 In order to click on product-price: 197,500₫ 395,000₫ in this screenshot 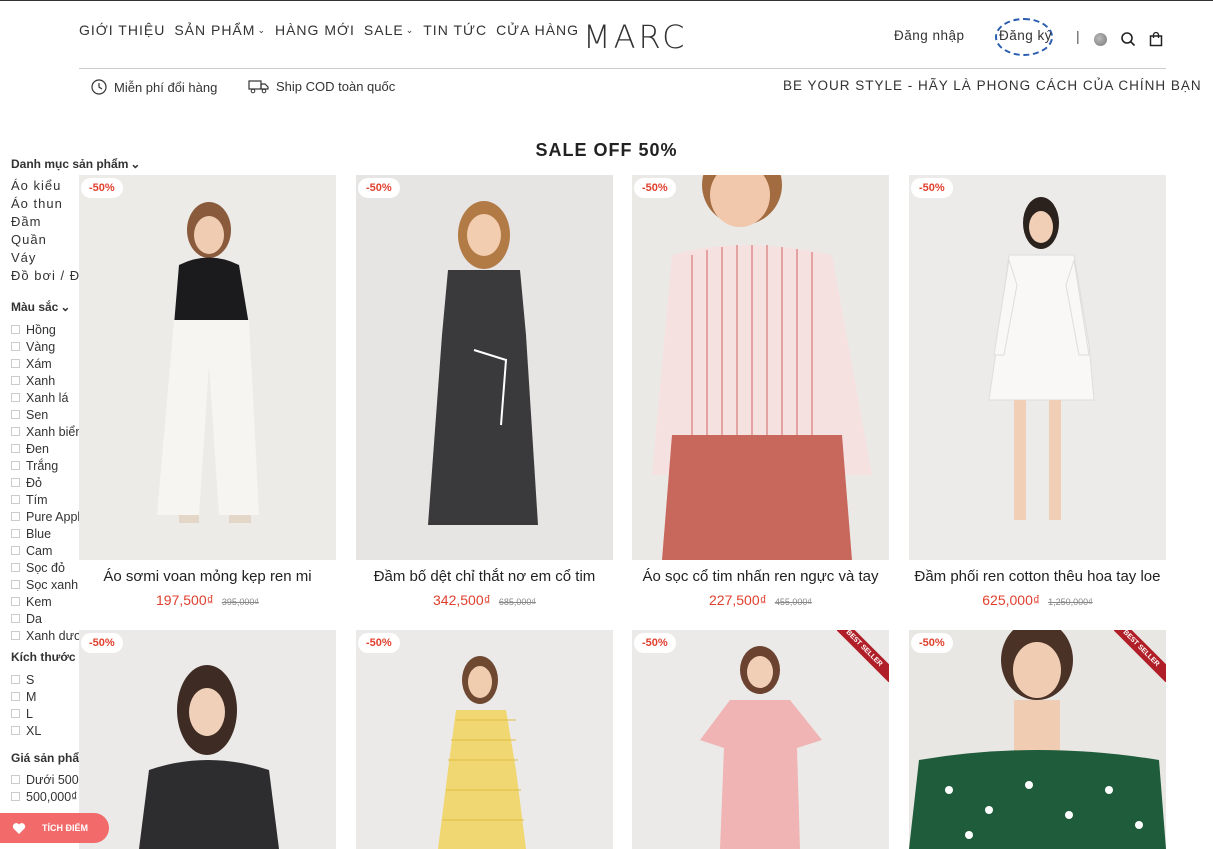, I will do `click(207, 600)`.